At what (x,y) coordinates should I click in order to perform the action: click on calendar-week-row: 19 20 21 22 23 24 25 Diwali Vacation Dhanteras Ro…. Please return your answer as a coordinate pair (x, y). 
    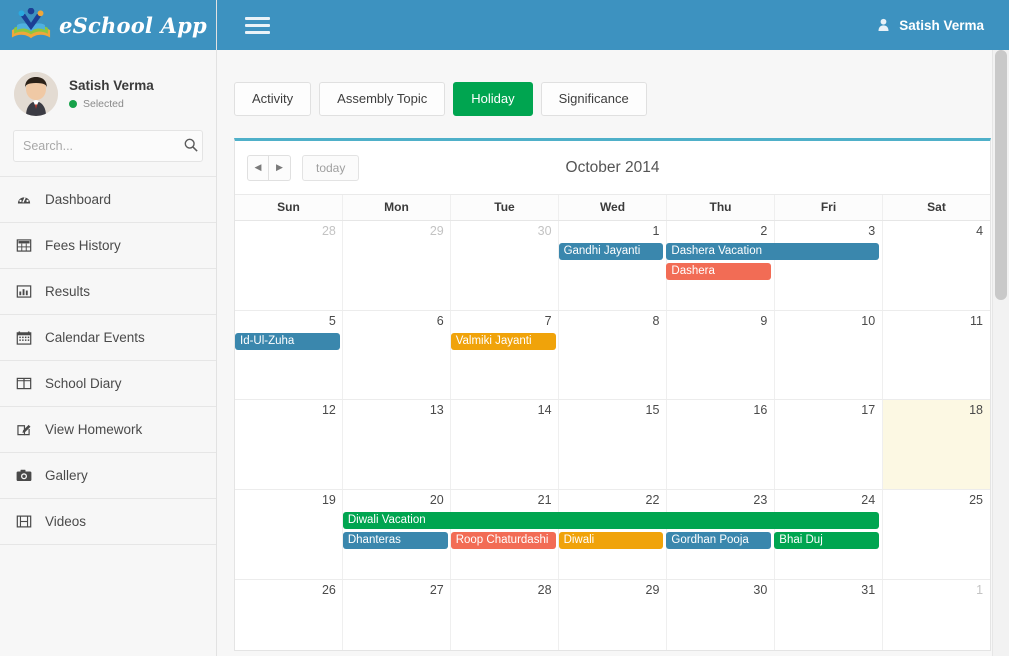
    Looking at the image, I should click on (612, 535).